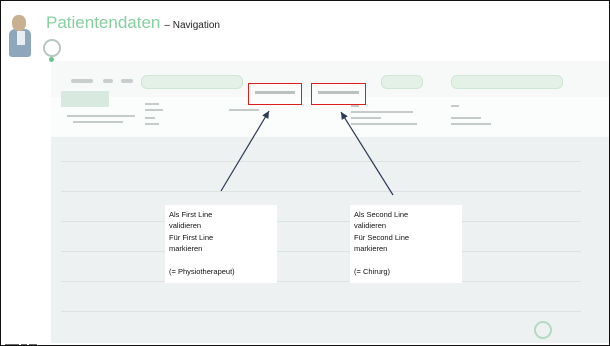 The height and width of the screenshot is (346, 610). Describe the element at coordinates (382, 237) in the screenshot. I see `callout-second-line-3: Für Second Line` at that location.